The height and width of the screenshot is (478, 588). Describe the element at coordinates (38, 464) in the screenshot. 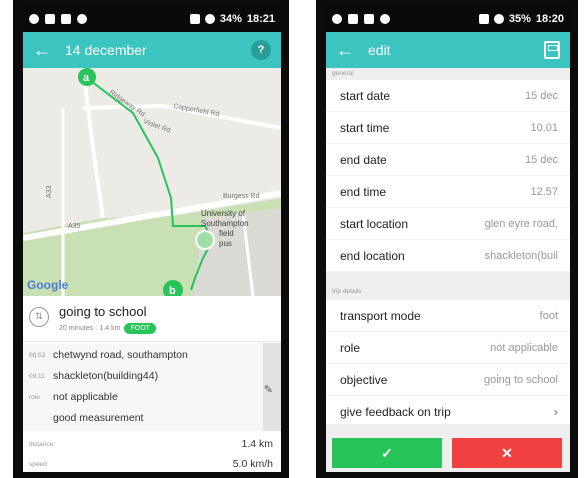

I see `stat-label: speed` at that location.